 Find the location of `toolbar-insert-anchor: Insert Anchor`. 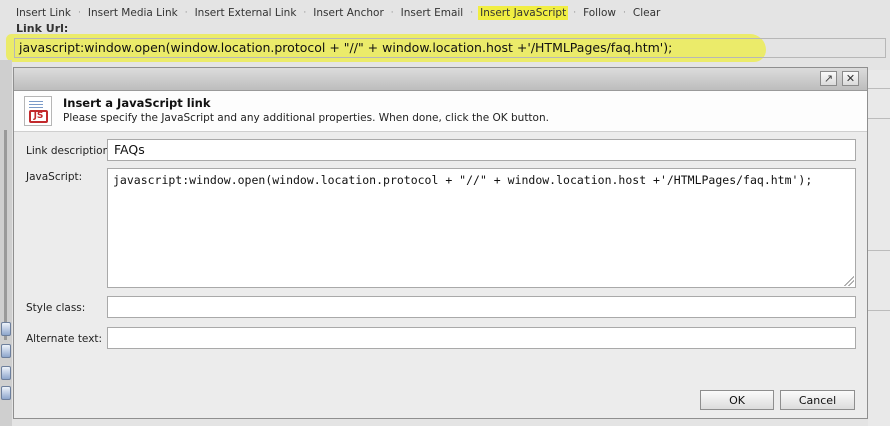

toolbar-insert-anchor: Insert Anchor is located at coordinates (348, 13).